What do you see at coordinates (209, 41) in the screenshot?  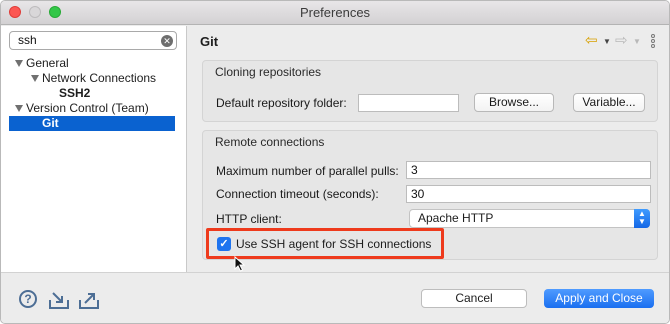 I see `page-title: Git` at bounding box center [209, 41].